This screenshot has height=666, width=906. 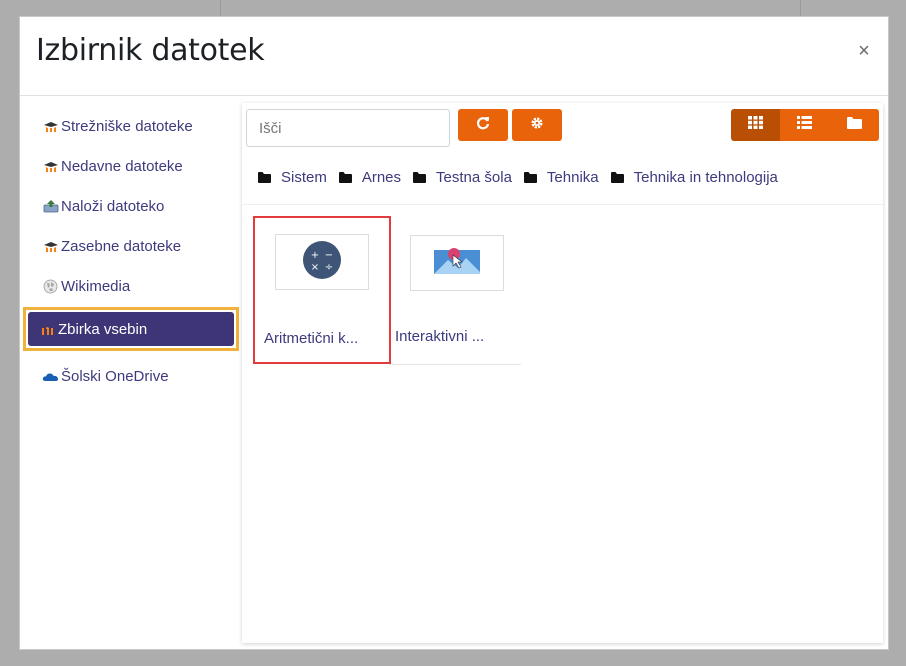 I want to click on breadcrumb-item: Arnes, so click(x=370, y=177).